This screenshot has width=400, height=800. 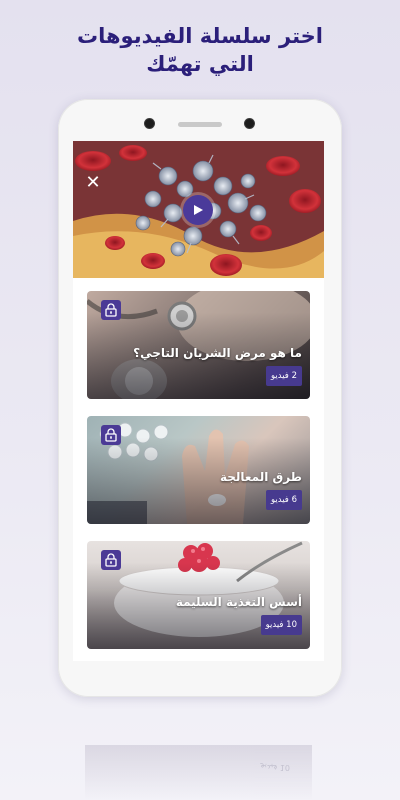 I want to click on video-series-card: طرق المعالجة 6 فيديو, so click(x=198, y=470).